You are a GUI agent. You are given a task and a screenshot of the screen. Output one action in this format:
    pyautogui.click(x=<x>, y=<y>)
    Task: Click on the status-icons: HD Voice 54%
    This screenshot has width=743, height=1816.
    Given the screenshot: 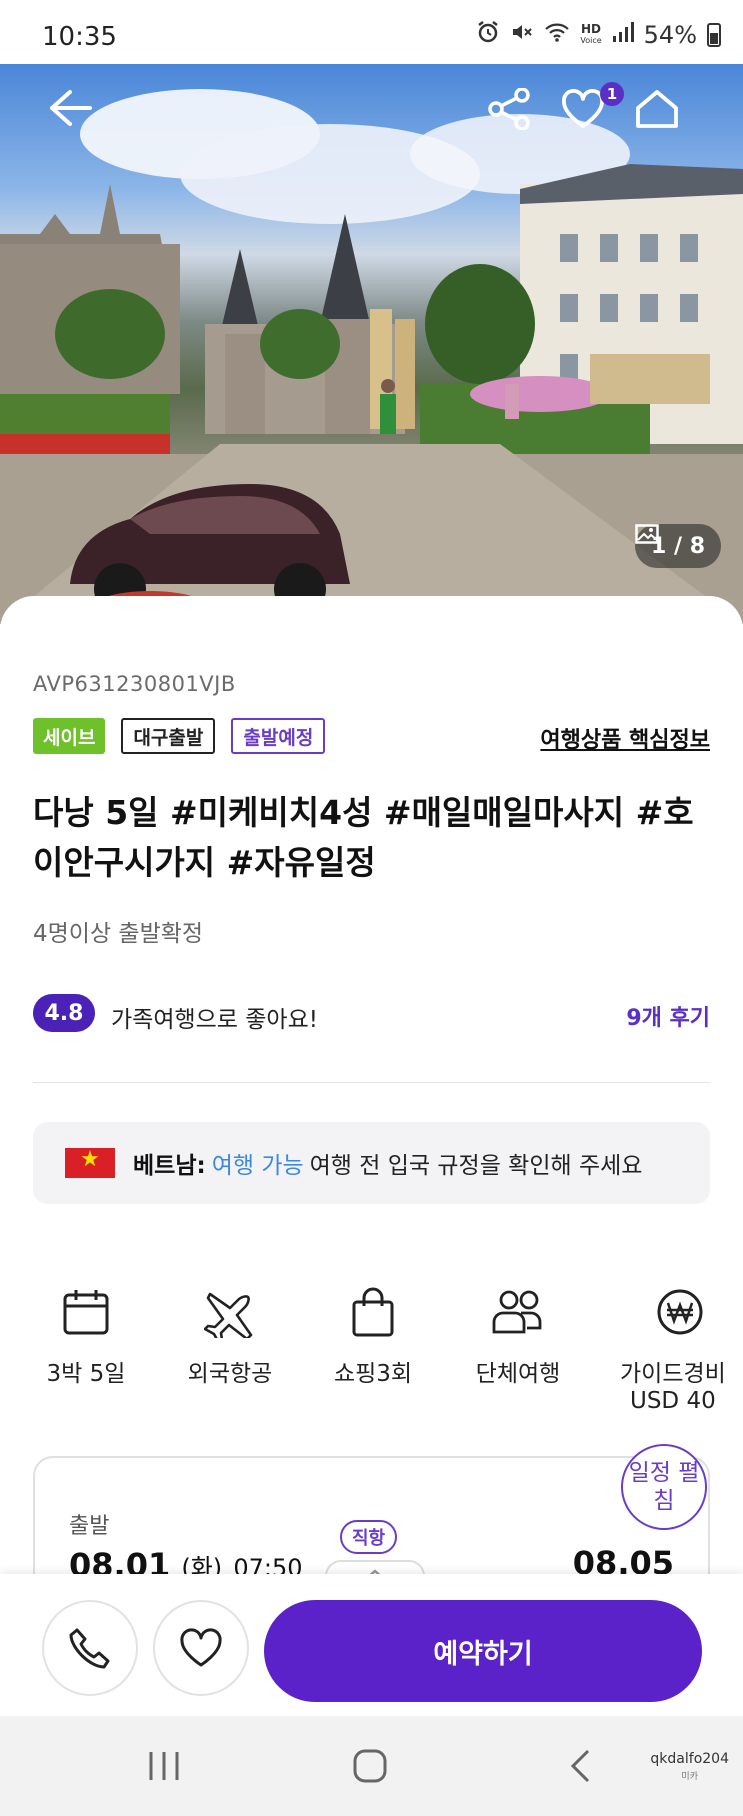 What is the action you would take?
    pyautogui.click(x=598, y=35)
    